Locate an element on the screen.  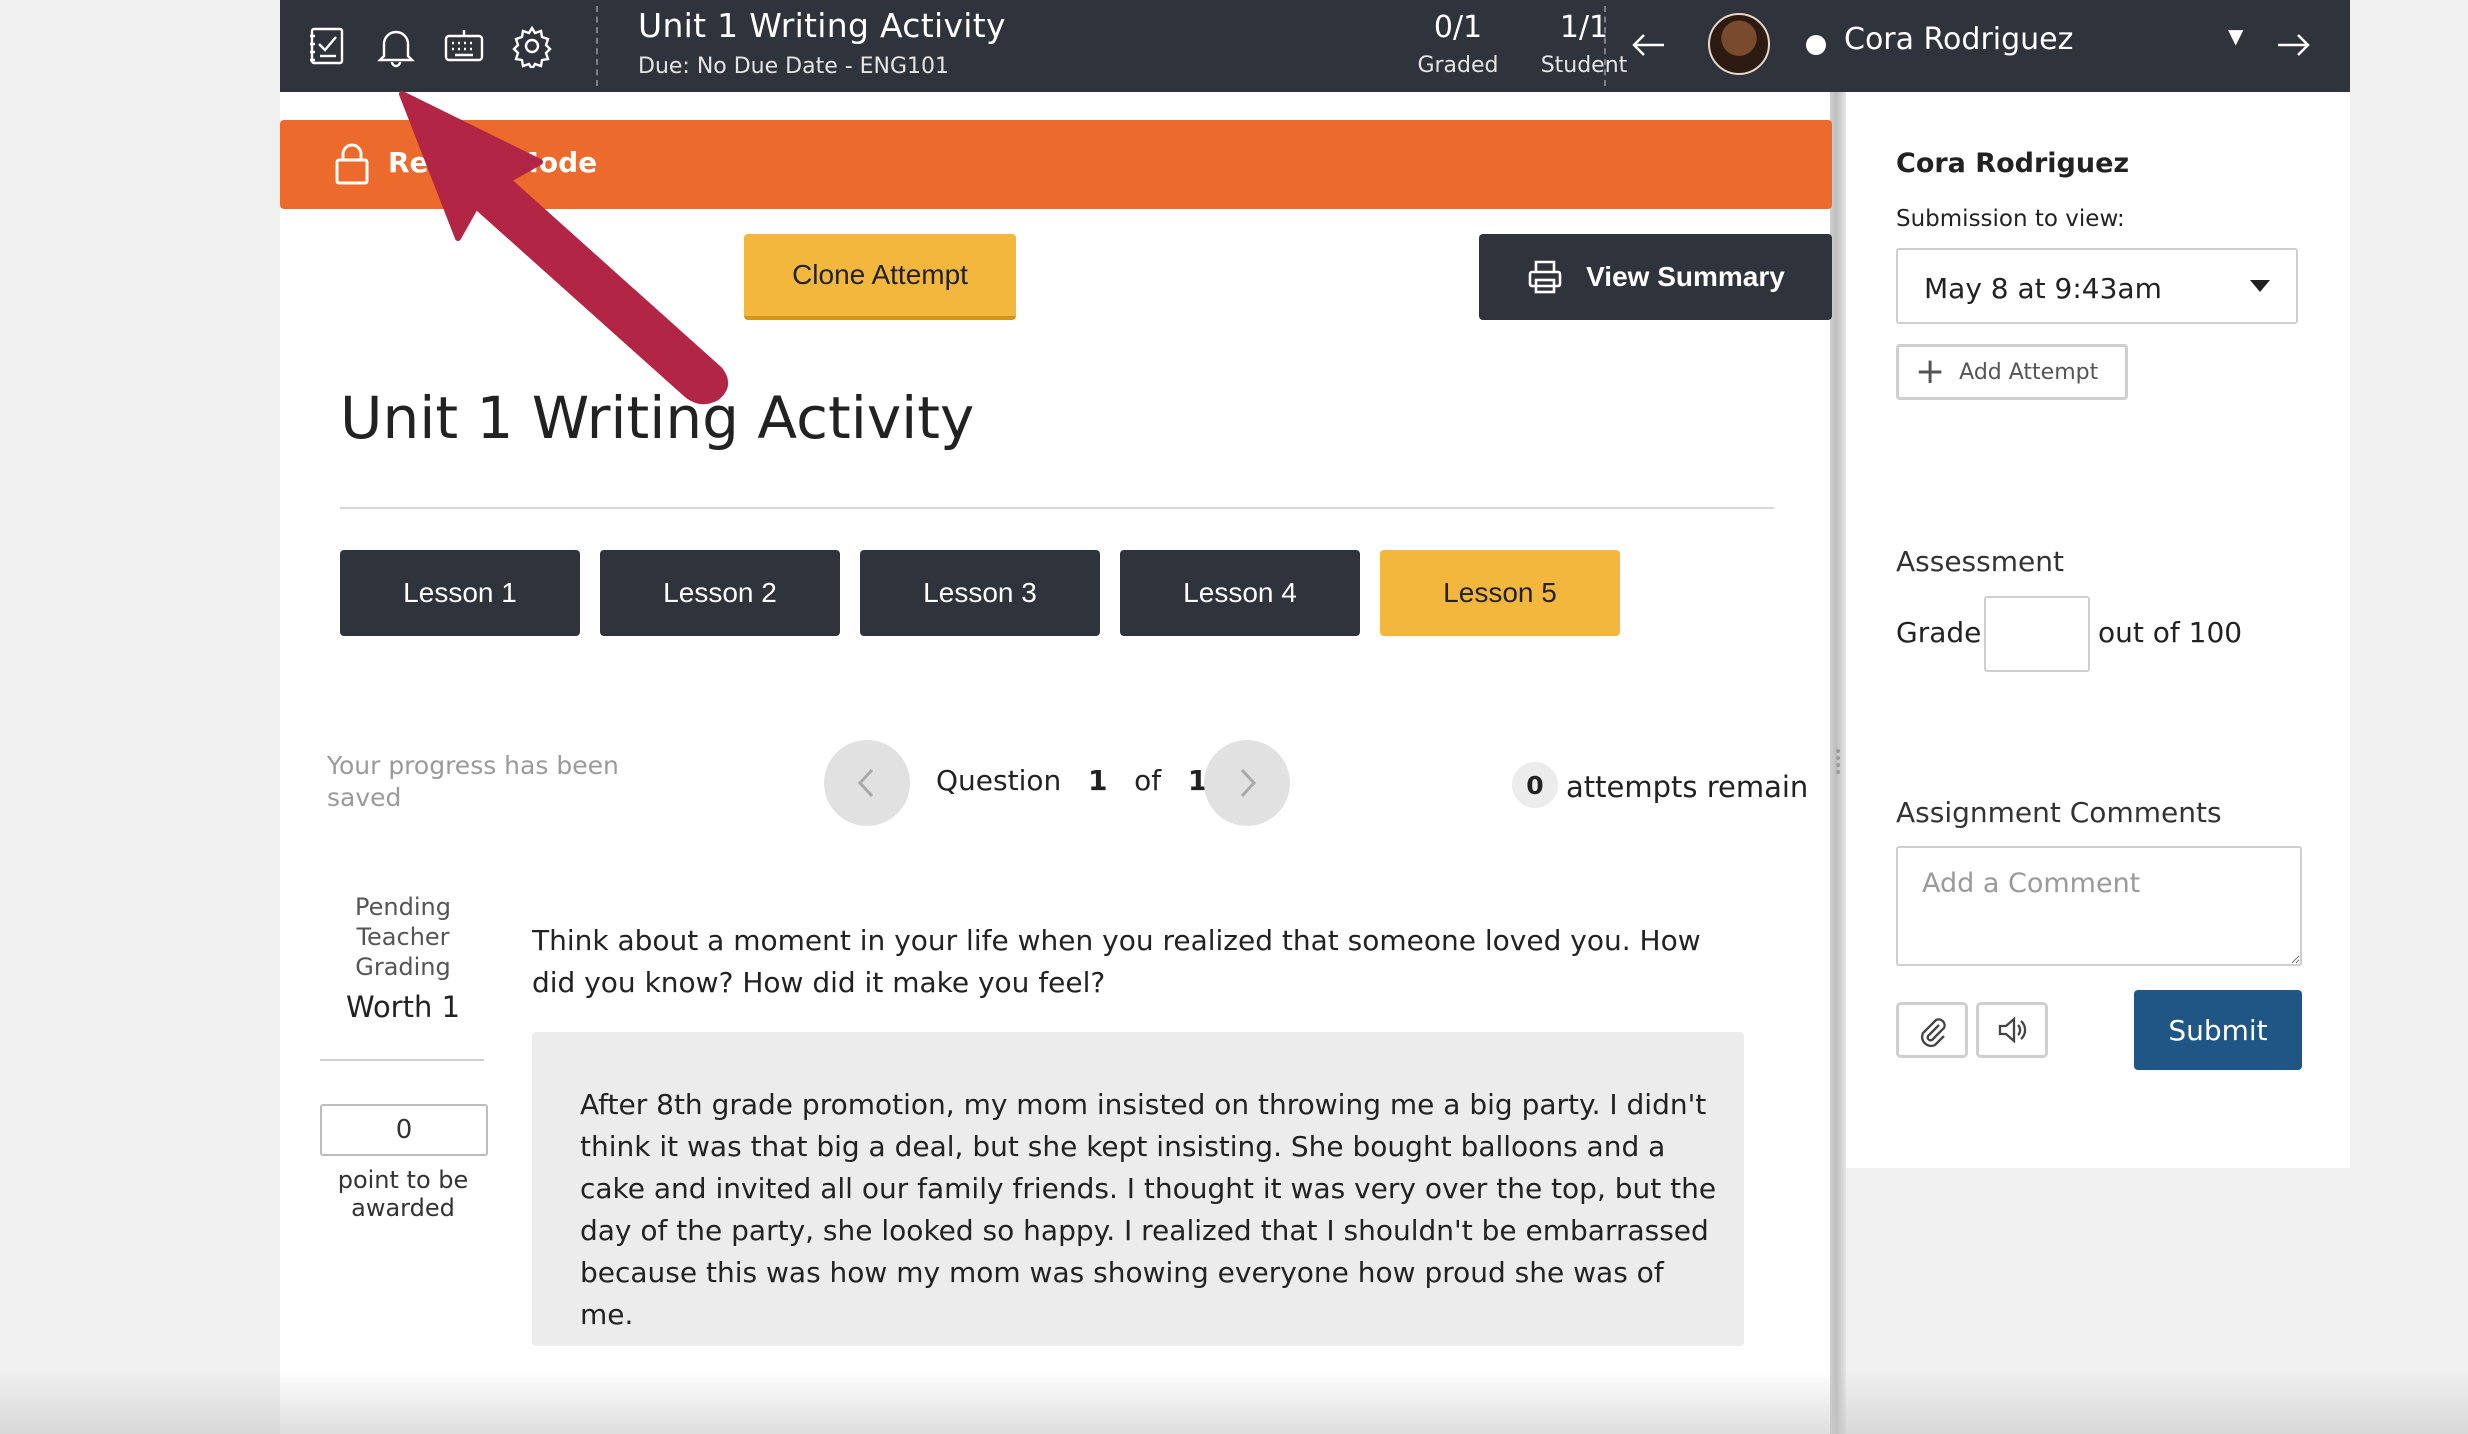
status-dot is located at coordinates (1816, 45).